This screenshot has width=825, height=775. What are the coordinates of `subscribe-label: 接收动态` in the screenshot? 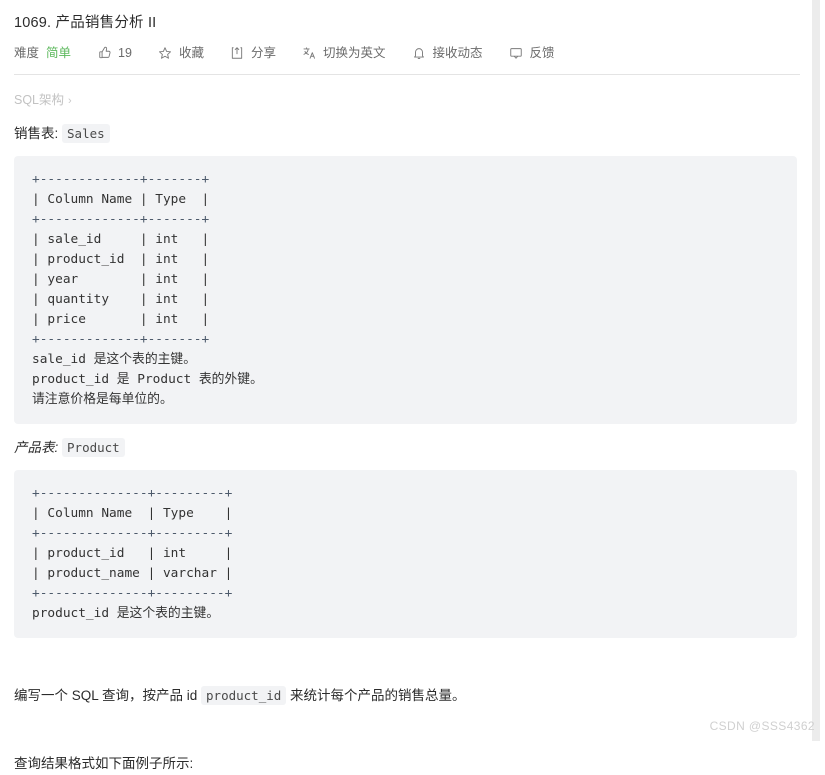 It's located at (457, 53).